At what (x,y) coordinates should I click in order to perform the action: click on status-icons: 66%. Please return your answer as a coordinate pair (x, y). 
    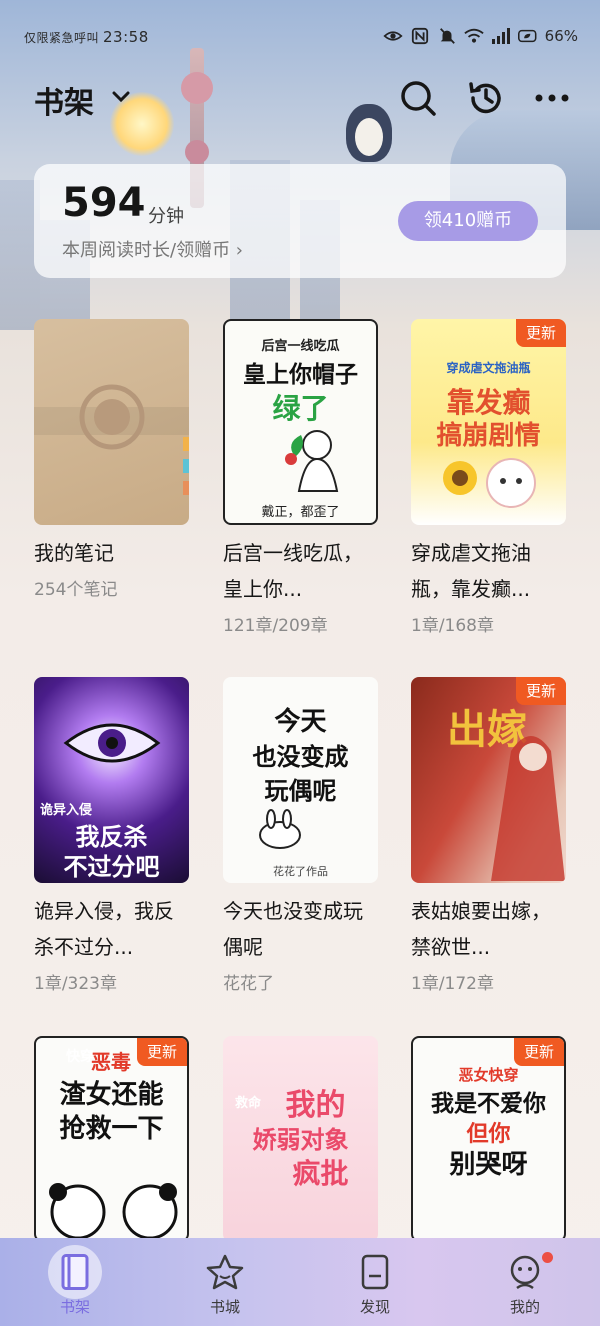
    Looking at the image, I should click on (480, 36).